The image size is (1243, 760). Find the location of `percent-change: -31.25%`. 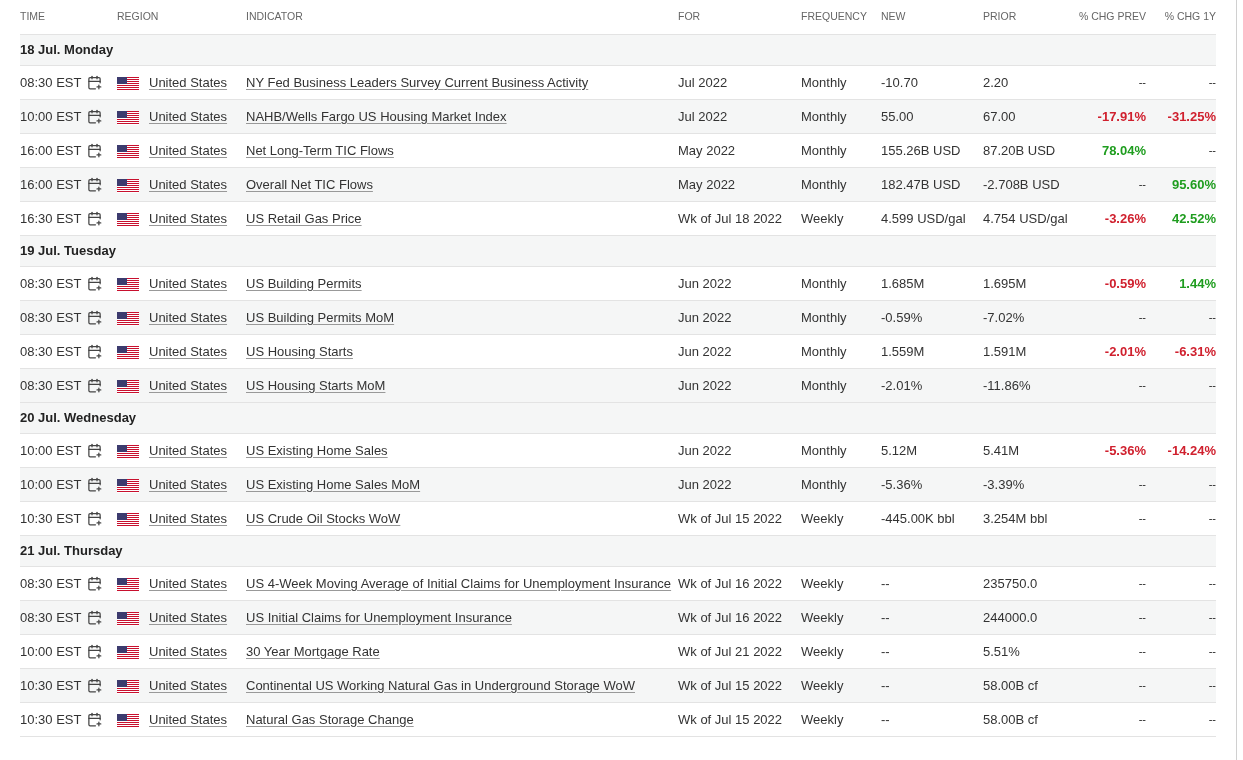

percent-change: -31.25% is located at coordinates (1191, 116).